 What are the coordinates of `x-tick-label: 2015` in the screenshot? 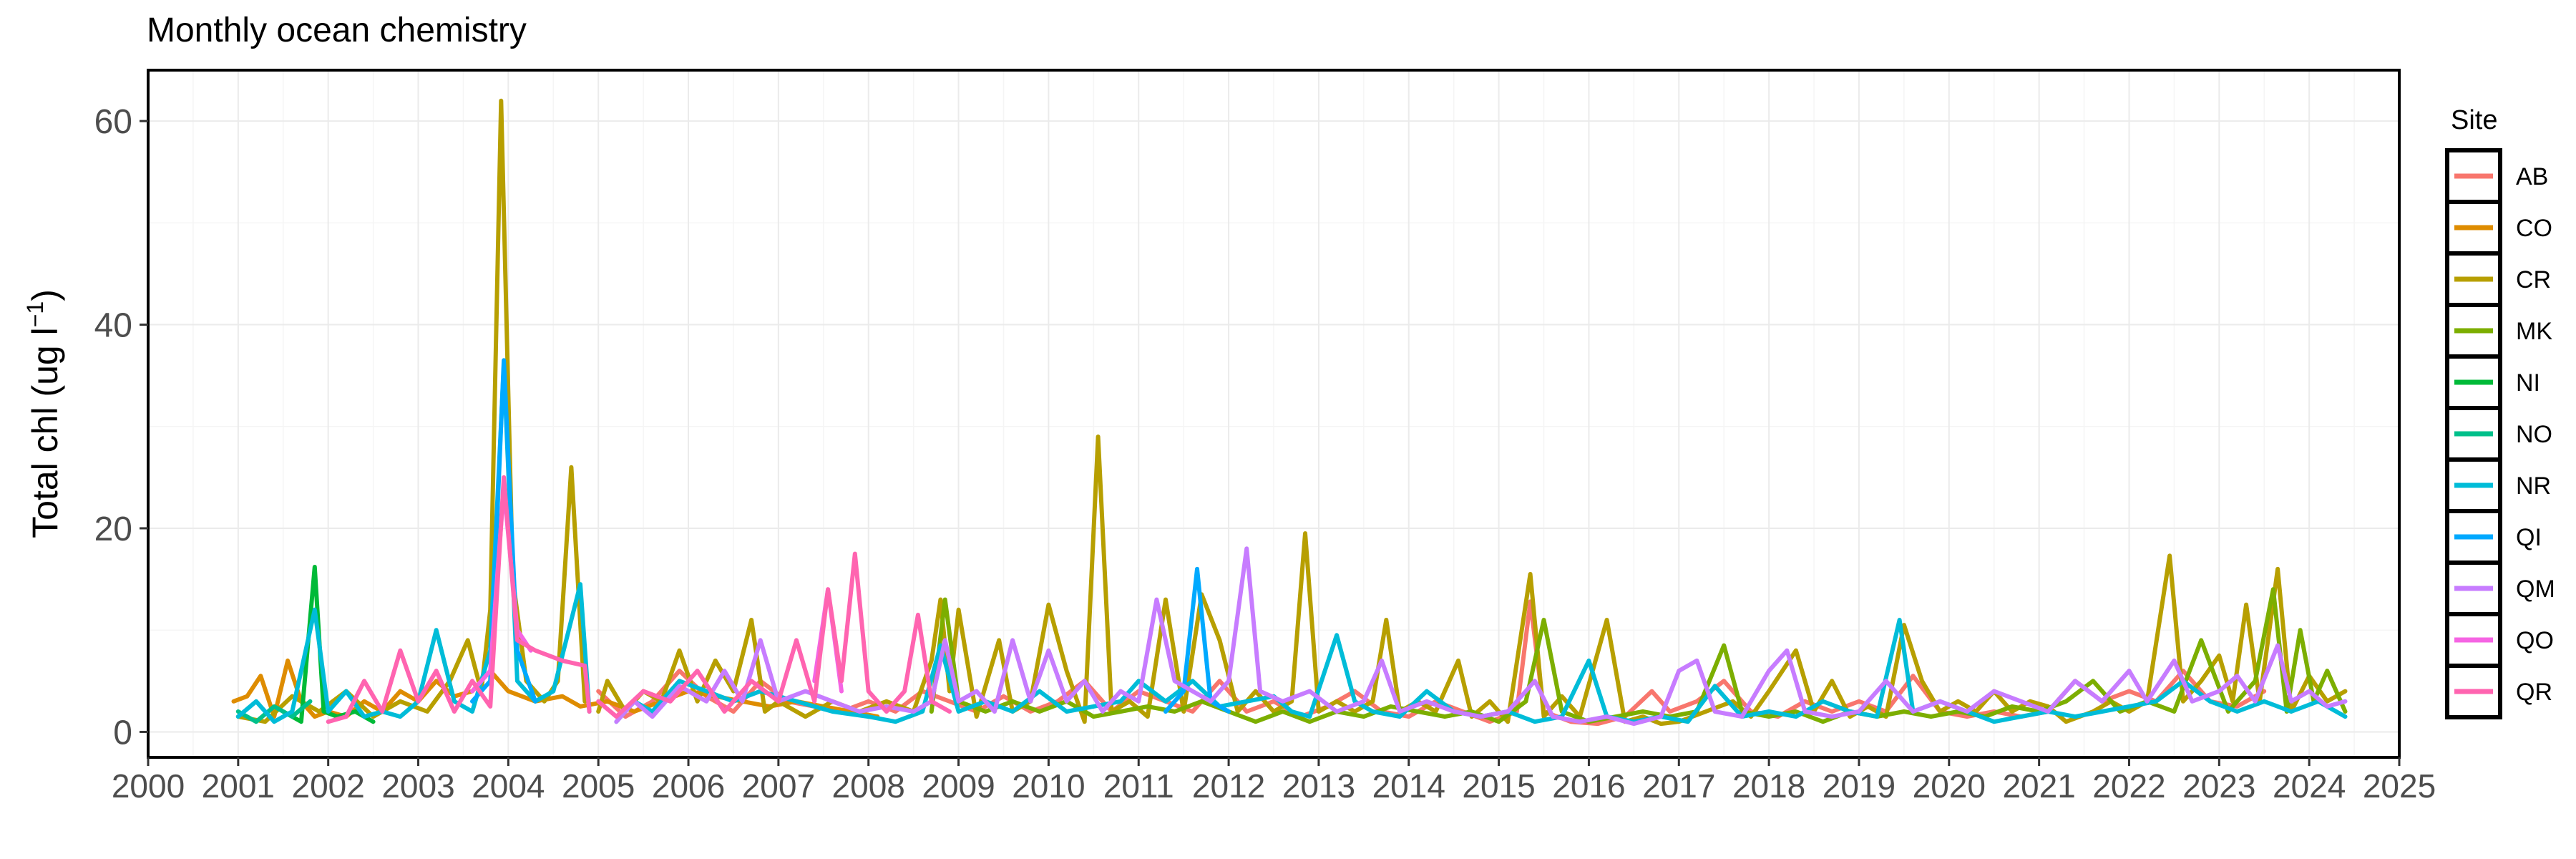 It's located at (1498, 786).